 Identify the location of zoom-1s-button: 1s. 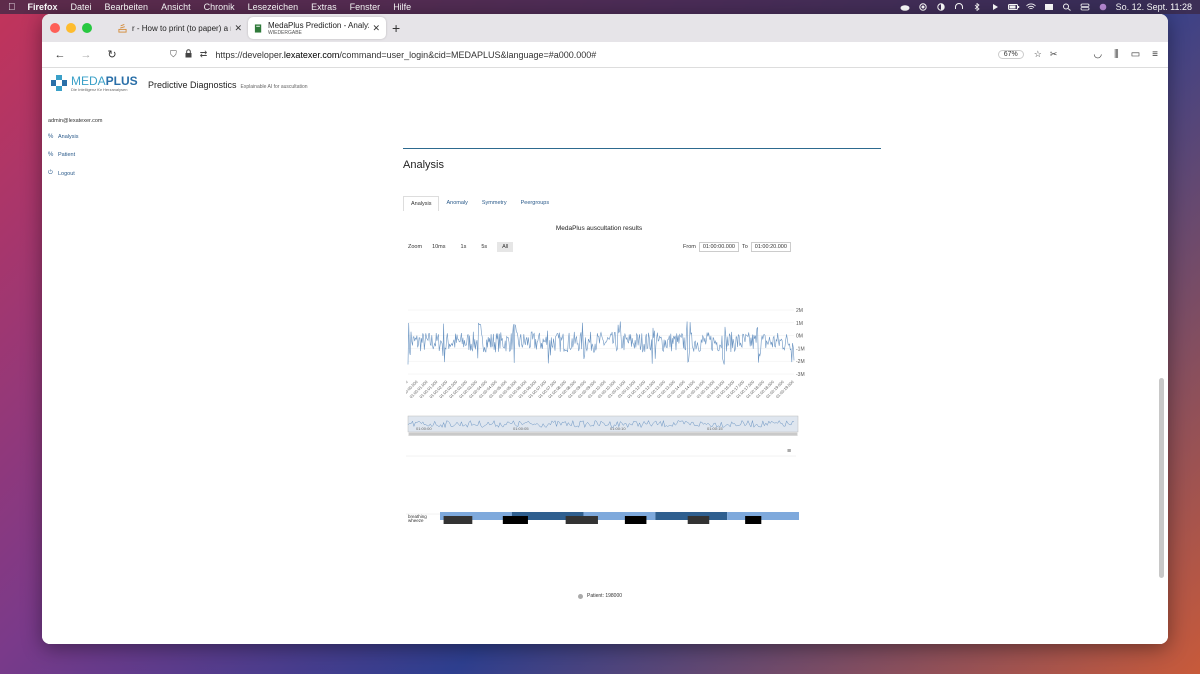
(464, 247).